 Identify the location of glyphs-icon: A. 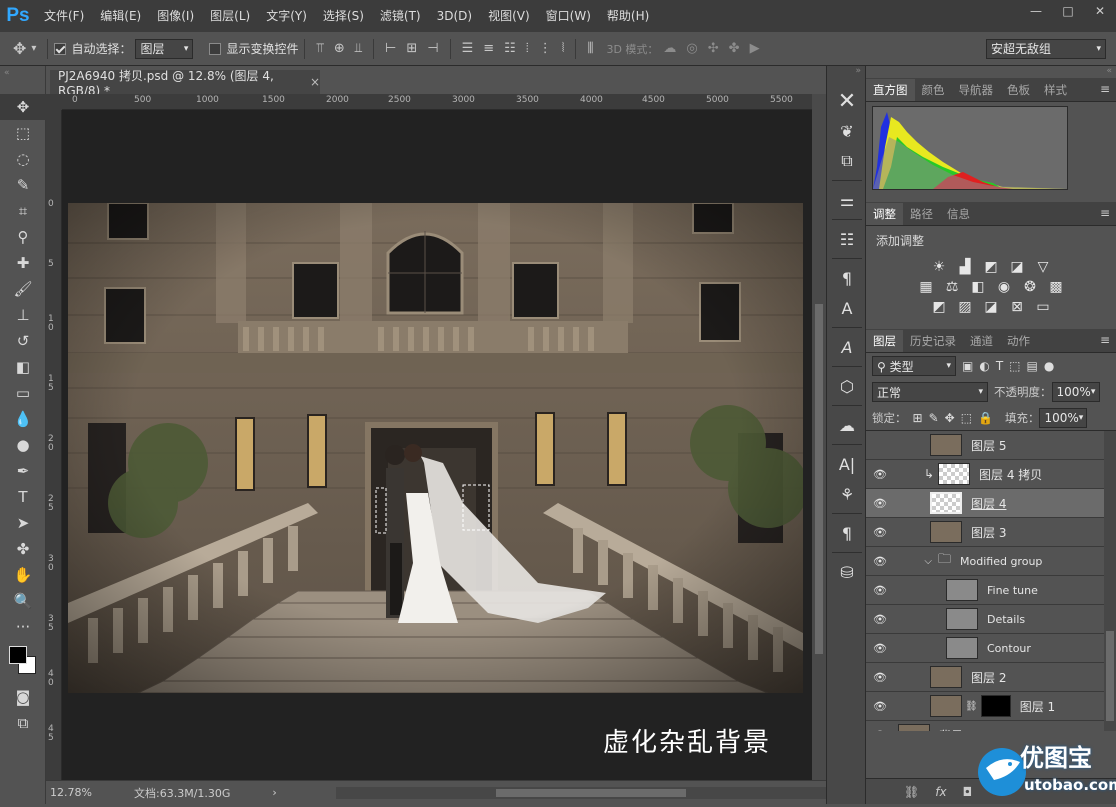
(847, 347).